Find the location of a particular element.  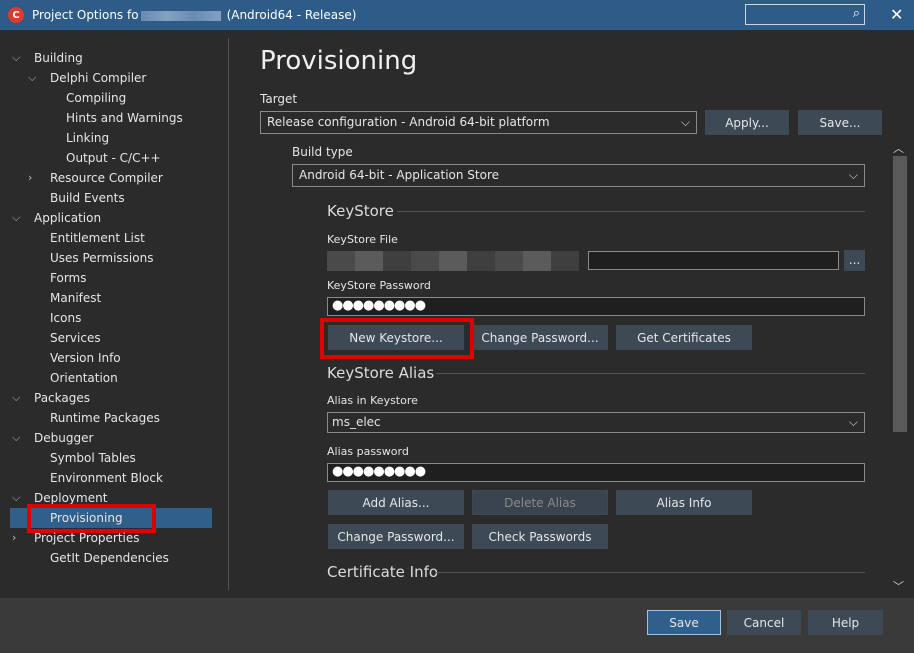

tree-item-manifest: Manifest is located at coordinates (75, 298).